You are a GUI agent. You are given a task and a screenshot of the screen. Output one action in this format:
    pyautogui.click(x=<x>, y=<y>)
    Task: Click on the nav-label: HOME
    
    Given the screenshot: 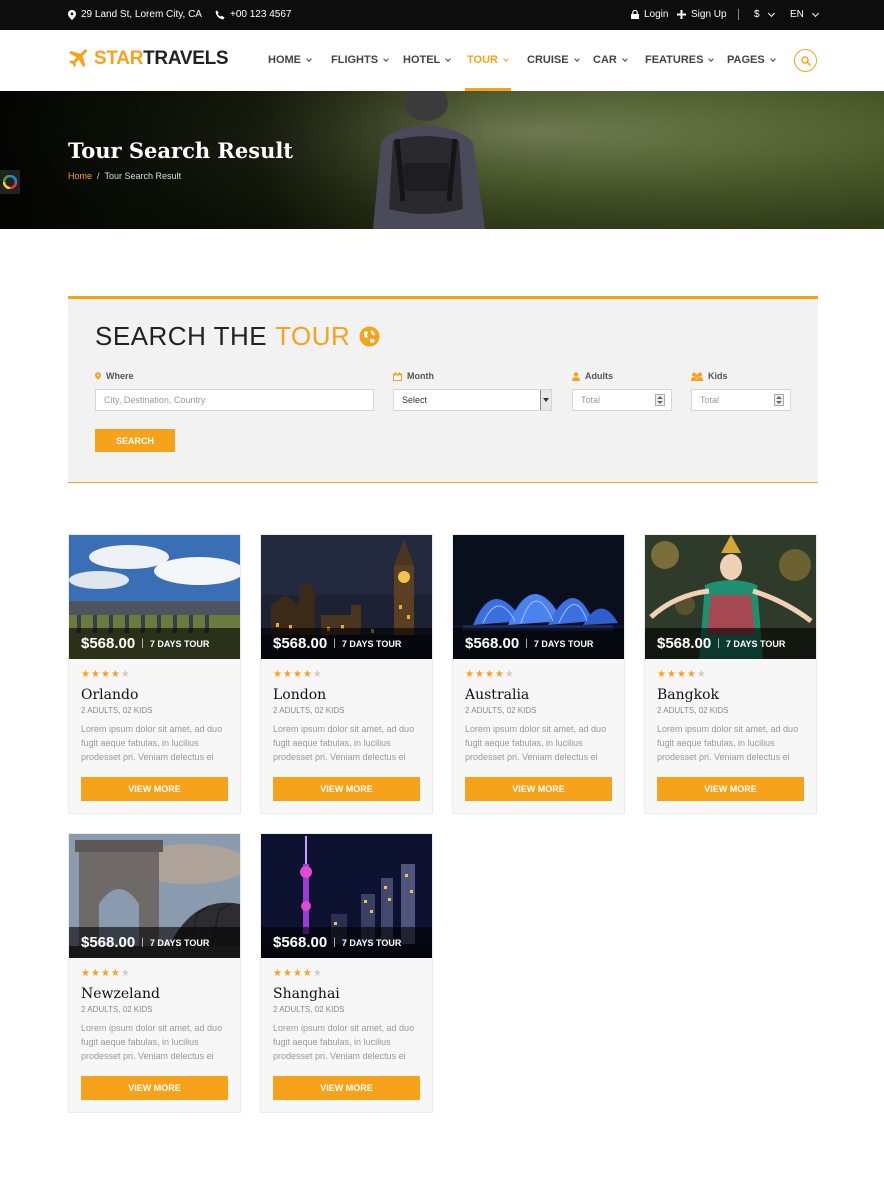 What is the action you would take?
    pyautogui.click(x=284, y=60)
    